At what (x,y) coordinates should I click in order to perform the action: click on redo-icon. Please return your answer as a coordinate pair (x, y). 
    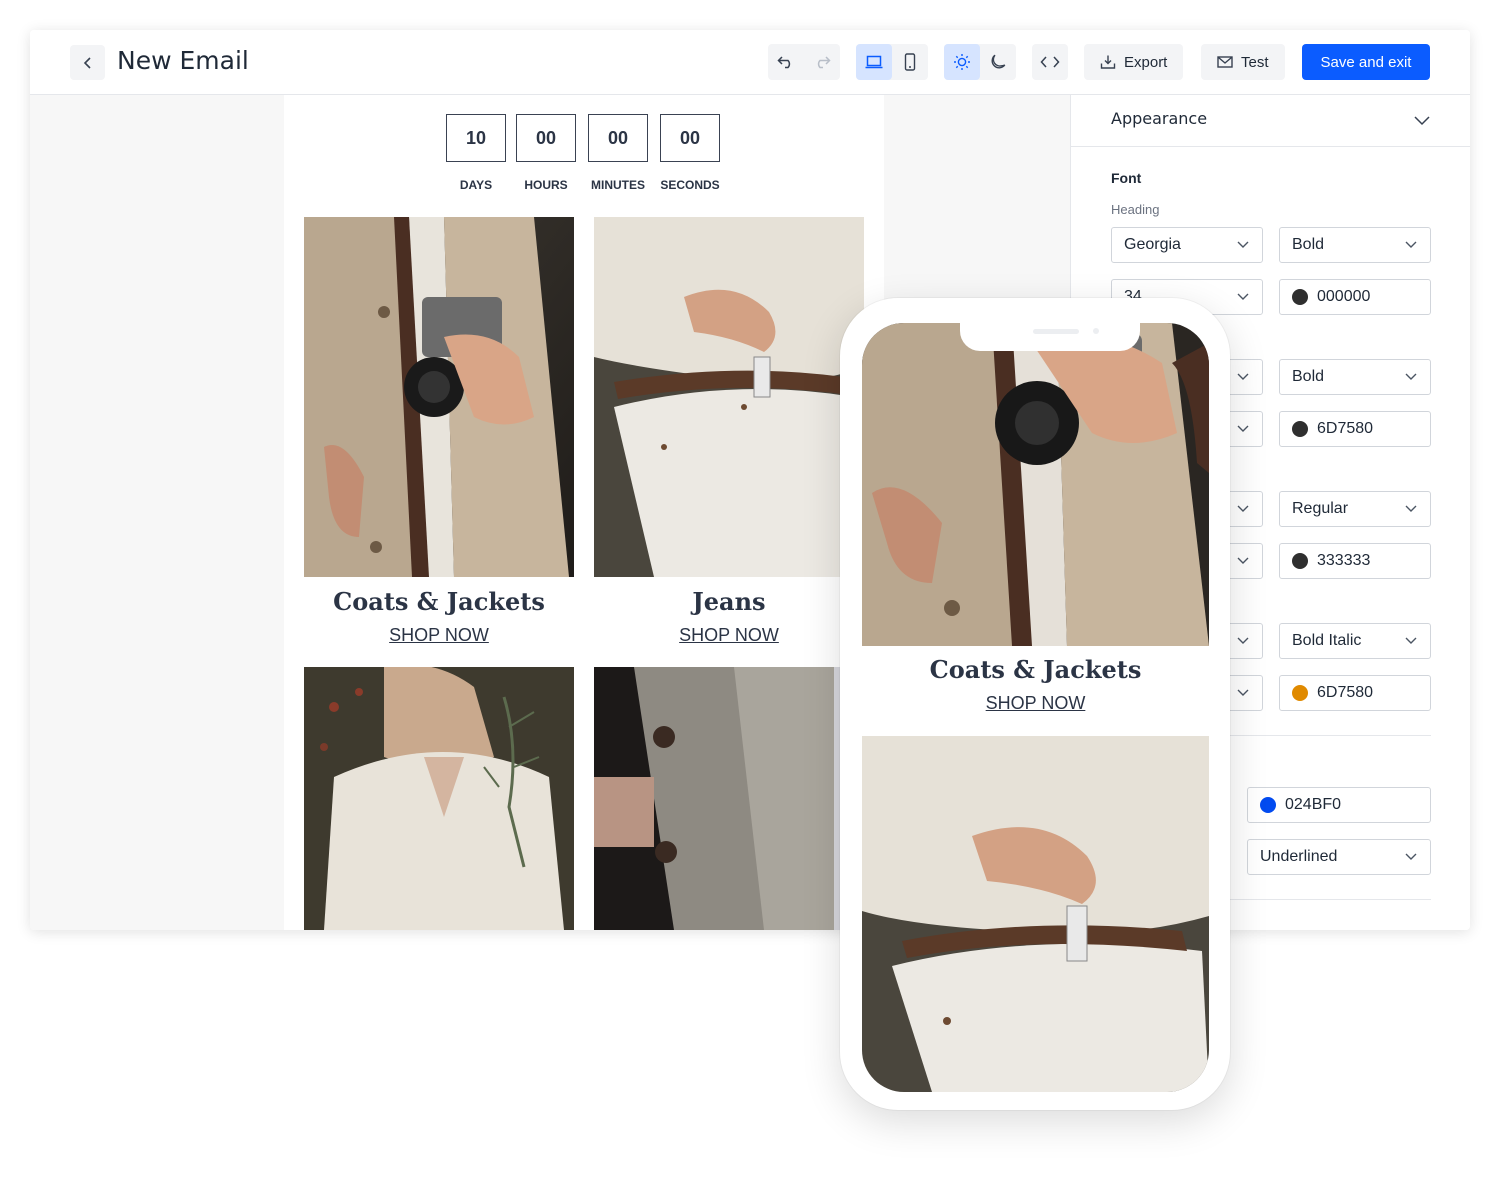
    Looking at the image, I should click on (824, 62).